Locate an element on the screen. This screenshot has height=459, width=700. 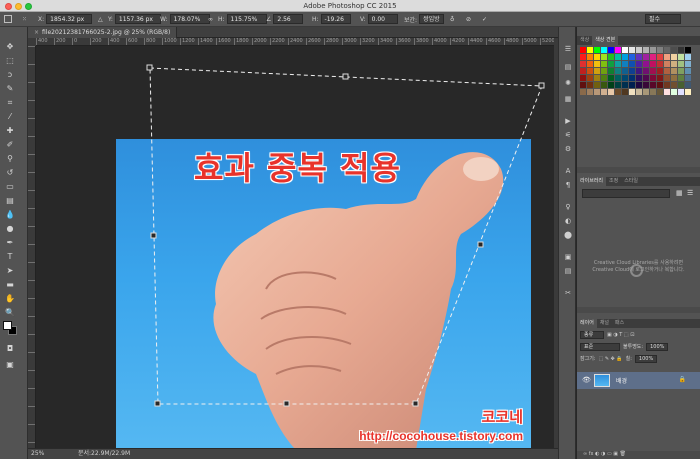
eyedropper-tool-icon: ⁄ is located at coordinates (10, 116).